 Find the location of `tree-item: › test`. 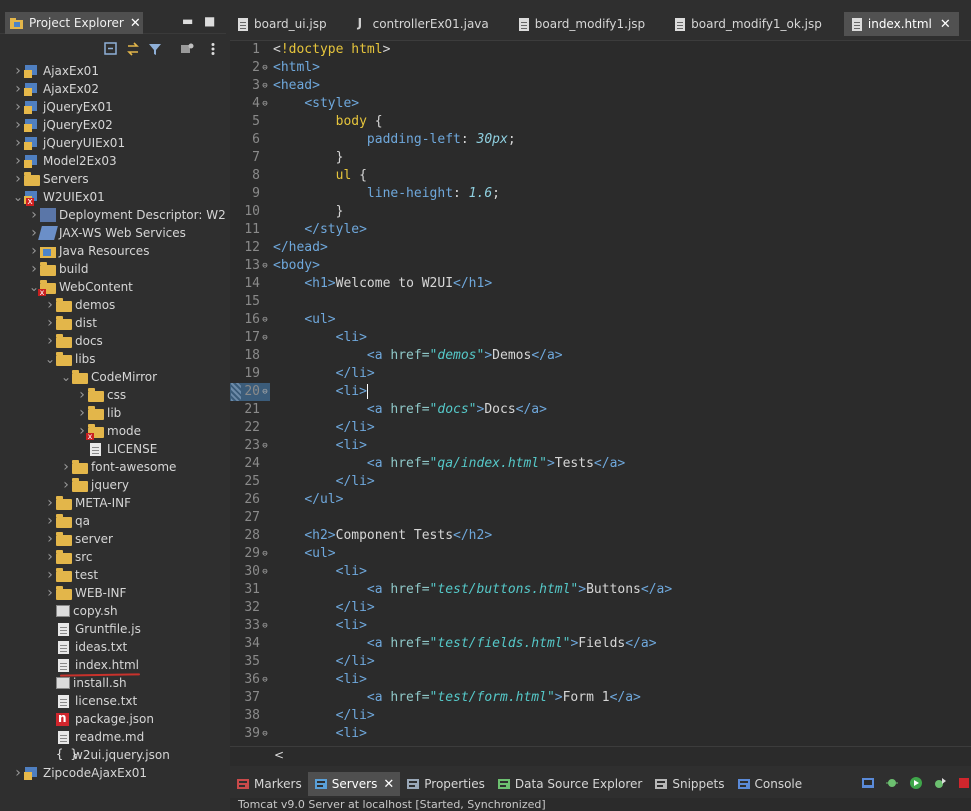

tree-item: › test is located at coordinates (113, 575).